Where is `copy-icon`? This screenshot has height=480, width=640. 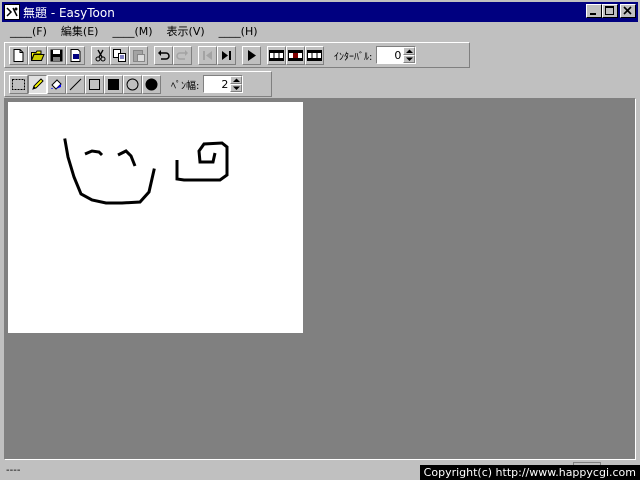
copy-icon is located at coordinates (119, 55).